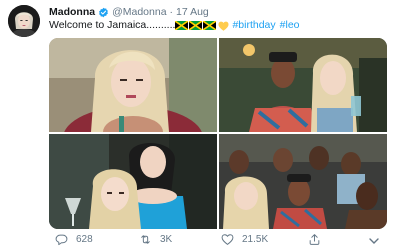 The width and height of the screenshot is (401, 252). What do you see at coordinates (155, 239) in the screenshot?
I see `retweet-button: 3K` at bounding box center [155, 239].